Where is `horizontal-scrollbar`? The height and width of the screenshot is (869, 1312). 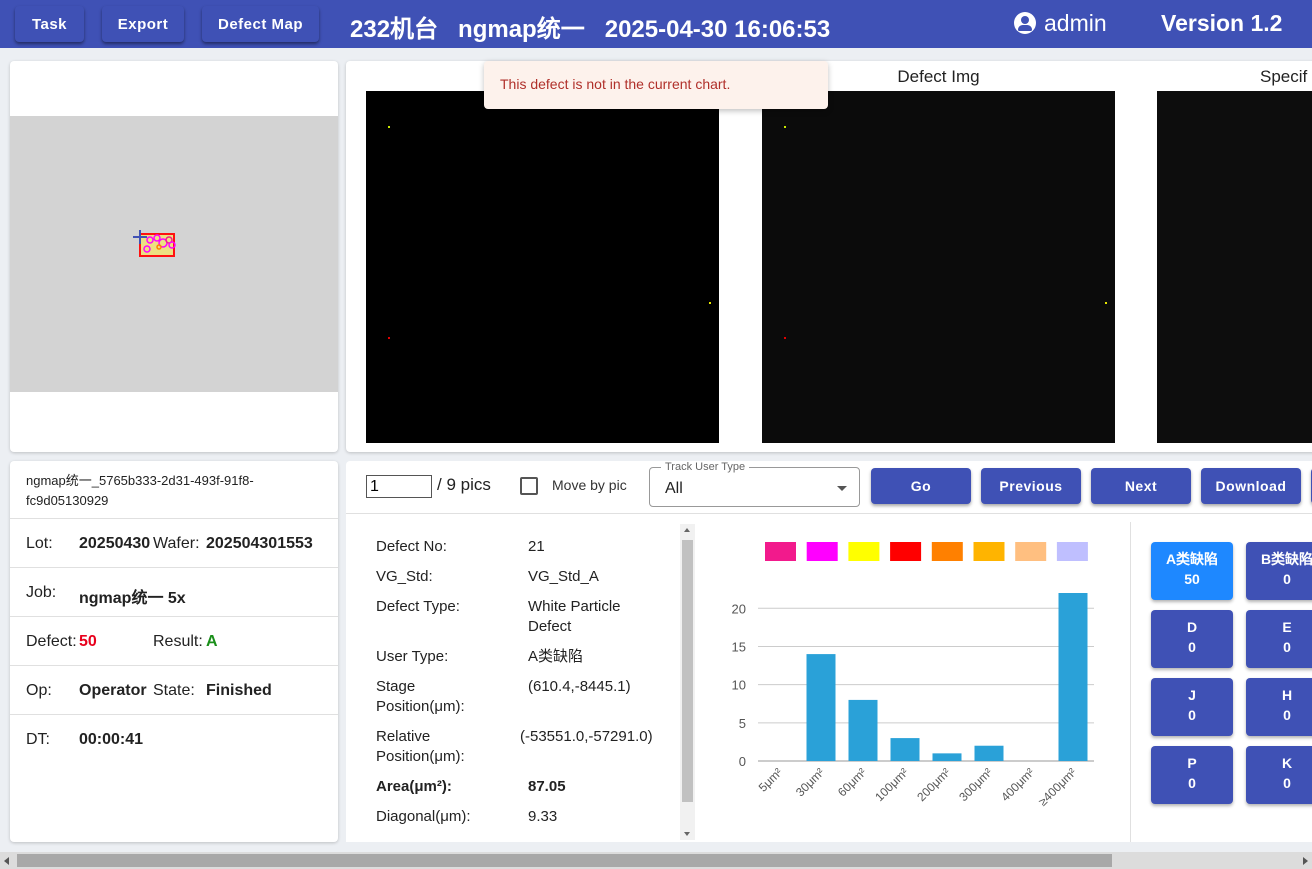
horizontal-scrollbar is located at coordinates (656, 860).